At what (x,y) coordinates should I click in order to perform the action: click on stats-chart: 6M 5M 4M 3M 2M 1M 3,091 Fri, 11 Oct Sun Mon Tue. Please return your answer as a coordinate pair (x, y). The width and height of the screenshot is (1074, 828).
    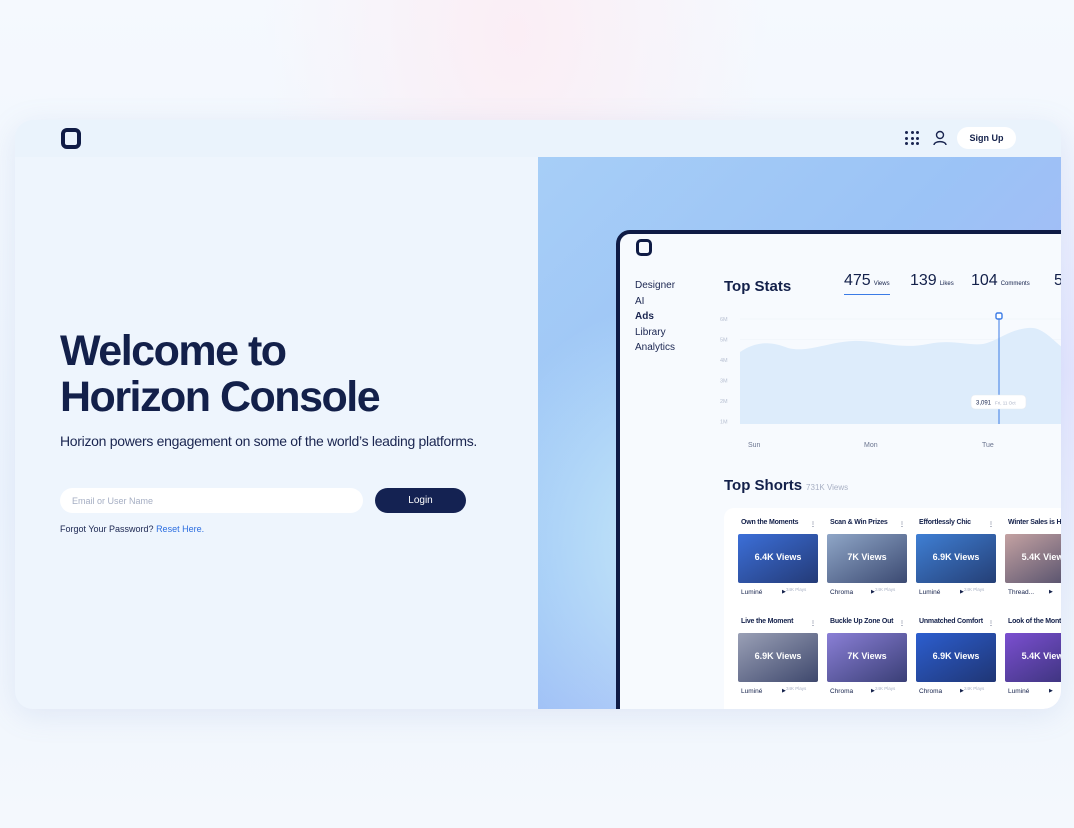
    Looking at the image, I should click on (890, 380).